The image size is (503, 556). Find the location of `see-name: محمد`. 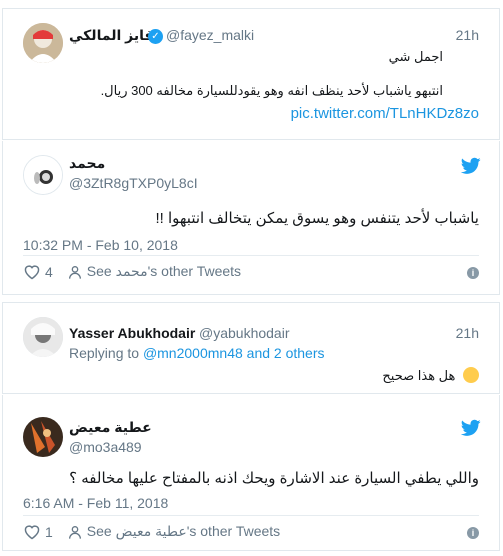

see-name: محمد is located at coordinates (131, 271).